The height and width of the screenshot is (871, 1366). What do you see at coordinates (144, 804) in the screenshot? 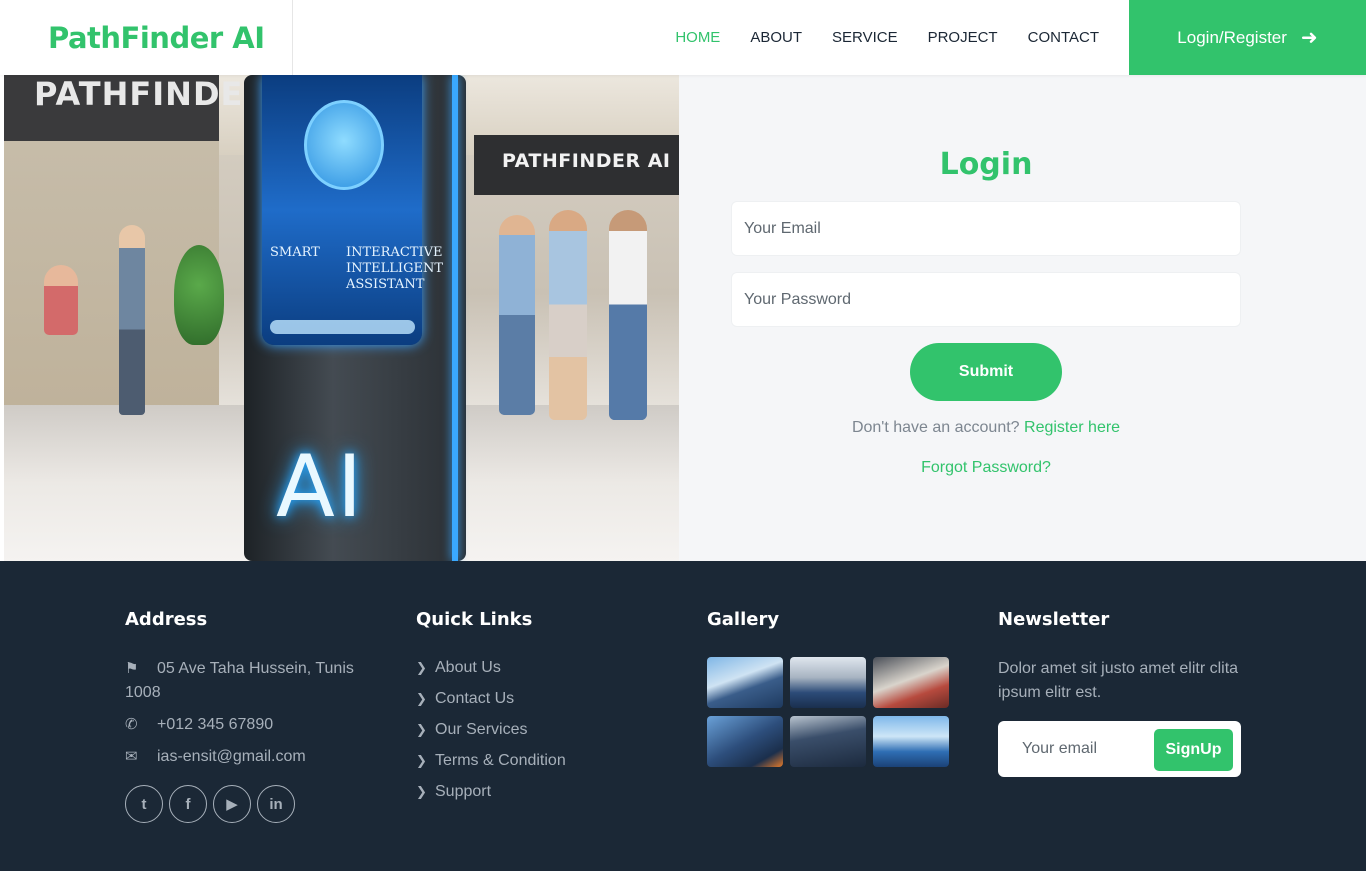
I see `twitter-icon: t` at bounding box center [144, 804].